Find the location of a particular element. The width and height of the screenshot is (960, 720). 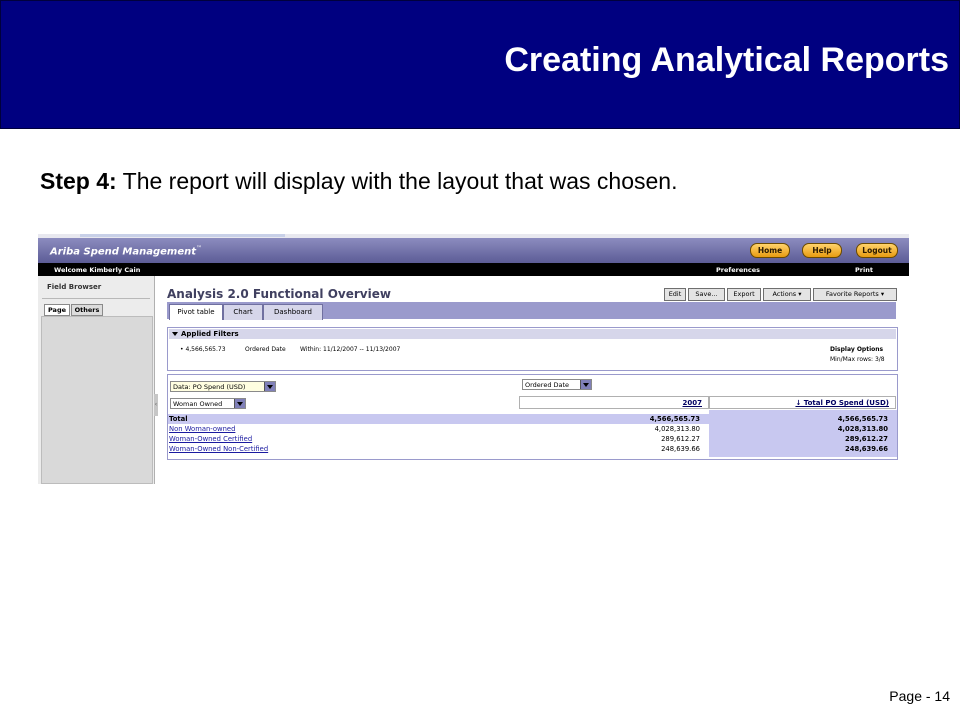

divider is located at coordinates (96, 298).